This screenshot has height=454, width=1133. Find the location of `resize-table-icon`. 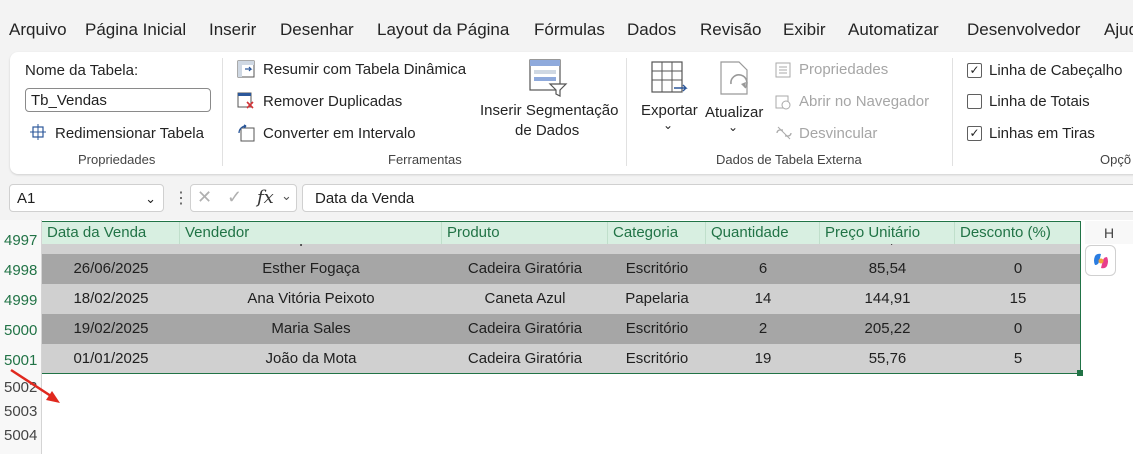

resize-table-icon is located at coordinates (38, 132).